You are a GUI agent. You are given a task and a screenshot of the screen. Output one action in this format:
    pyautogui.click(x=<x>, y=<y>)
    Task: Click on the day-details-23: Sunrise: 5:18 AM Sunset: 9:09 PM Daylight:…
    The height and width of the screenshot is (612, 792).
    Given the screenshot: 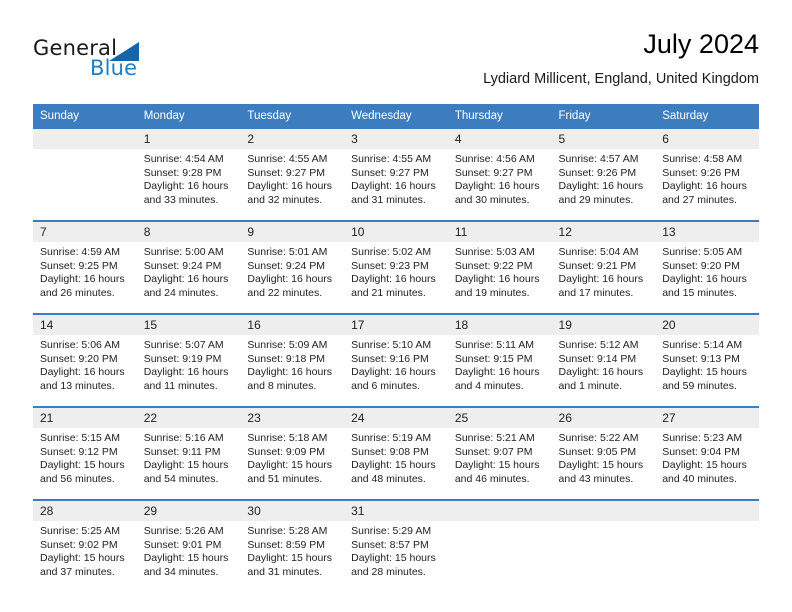 What is the action you would take?
    pyautogui.click(x=292, y=463)
    